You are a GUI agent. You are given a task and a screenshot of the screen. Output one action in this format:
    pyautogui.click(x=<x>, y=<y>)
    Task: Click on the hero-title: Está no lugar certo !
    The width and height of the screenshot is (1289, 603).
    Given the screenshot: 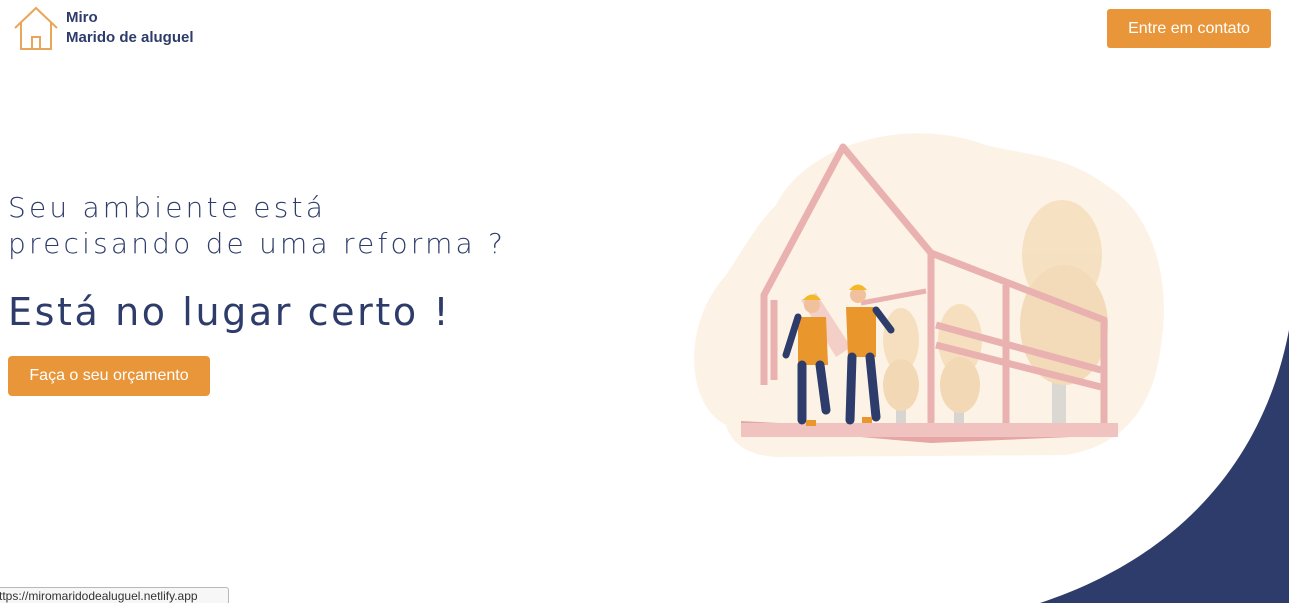 What is the action you would take?
    pyautogui.click(x=230, y=312)
    